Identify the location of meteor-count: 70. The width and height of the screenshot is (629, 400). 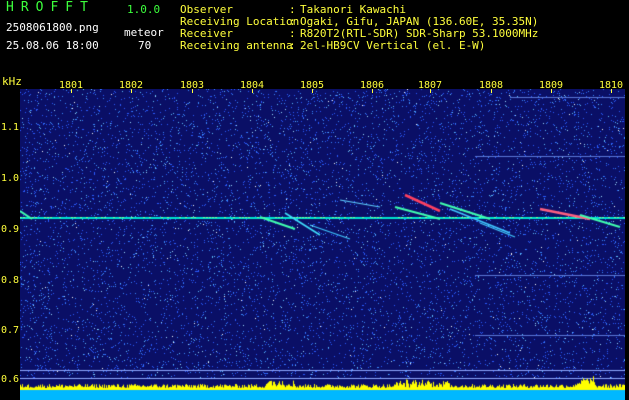
(145, 45).